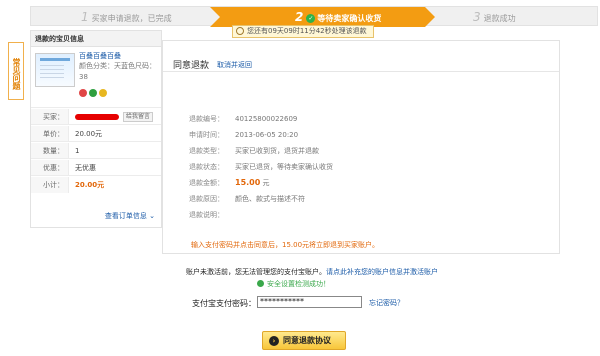  What do you see at coordinates (266, 183) in the screenshot?
I see `refund-amount-unit: 元` at bounding box center [266, 183].